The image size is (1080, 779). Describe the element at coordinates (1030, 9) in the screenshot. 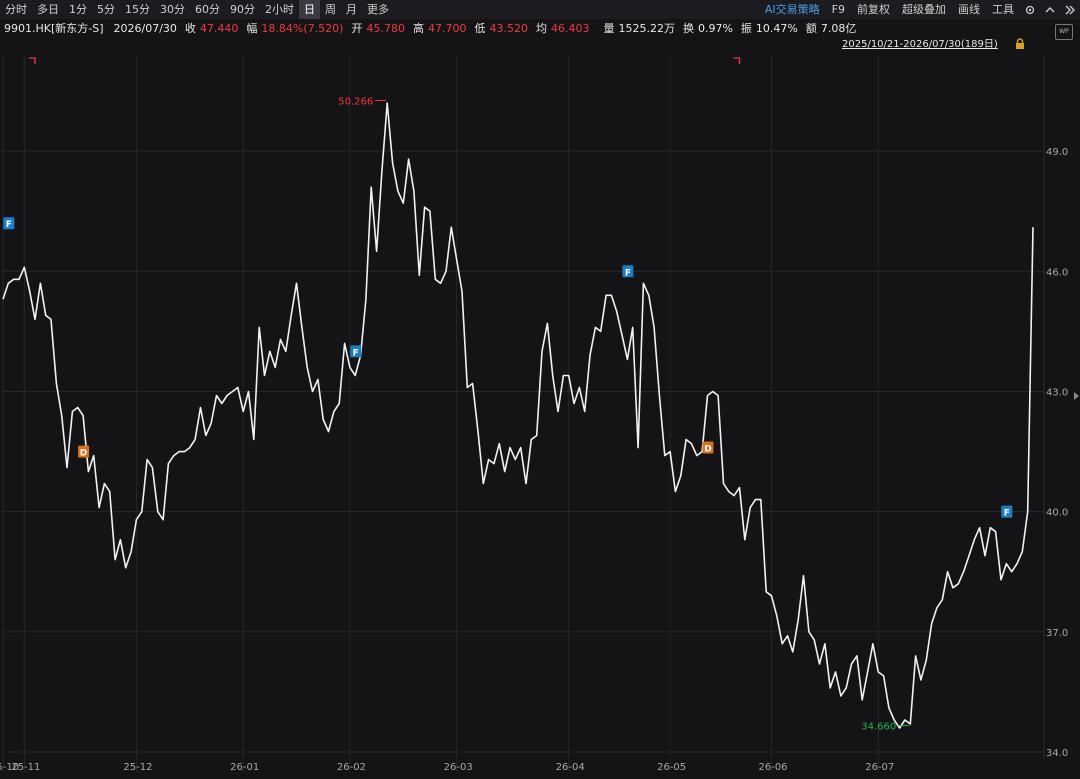

I see `gear-icon` at that location.